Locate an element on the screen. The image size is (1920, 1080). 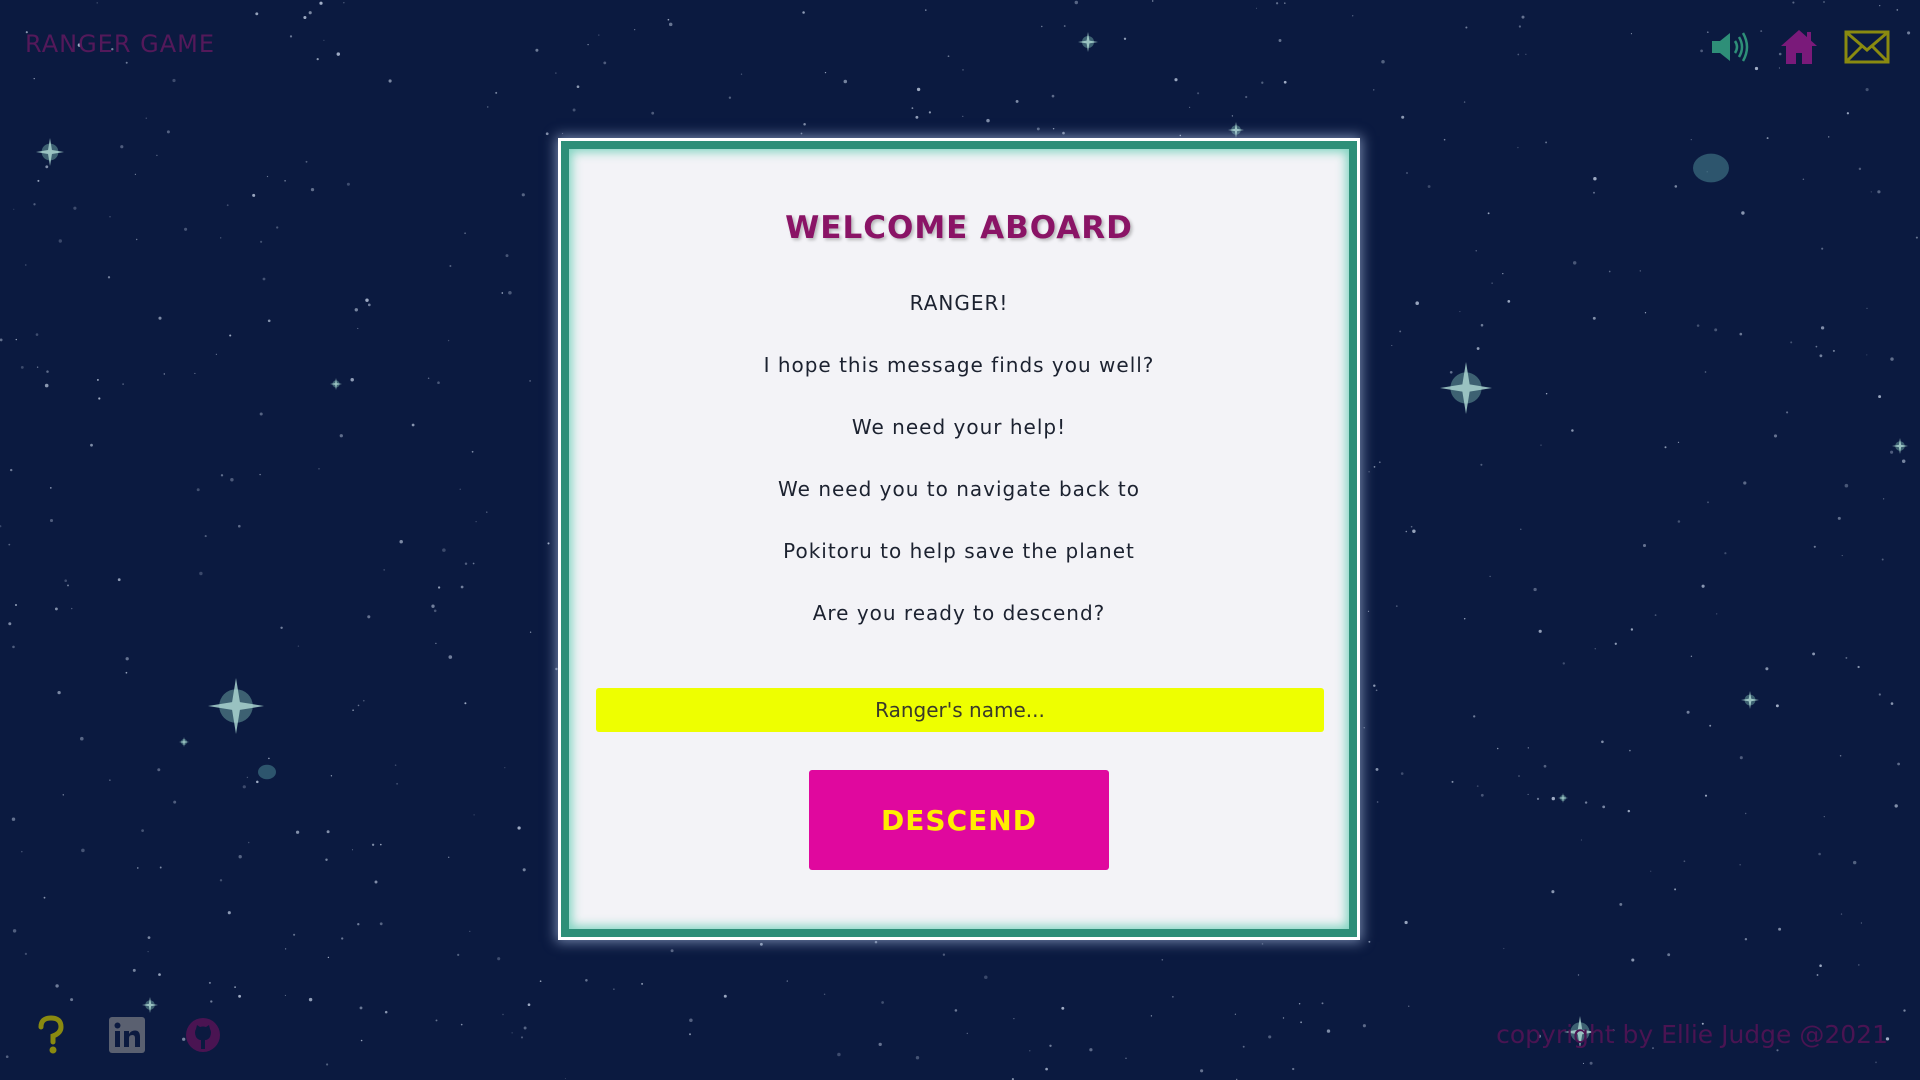
message-line: RANGER! is located at coordinates (959, 303).